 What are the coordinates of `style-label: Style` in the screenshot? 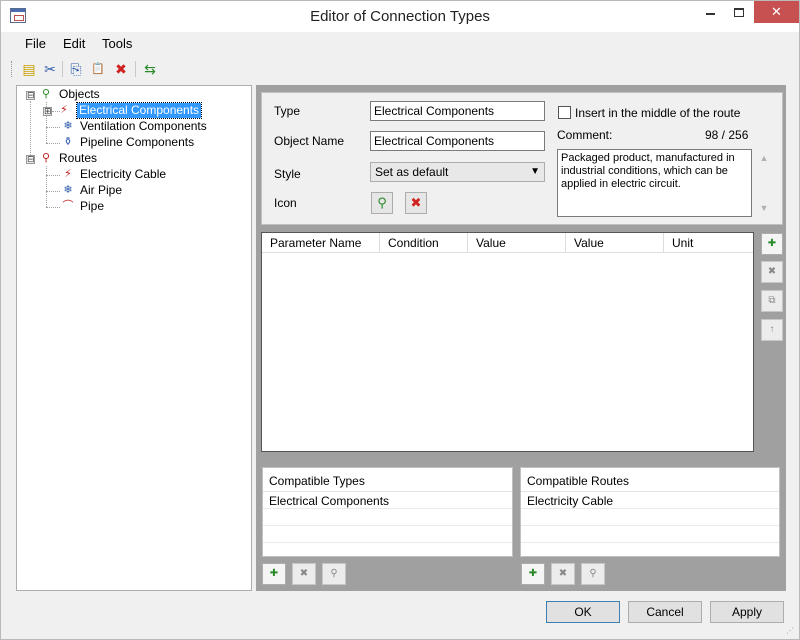 It's located at (287, 174).